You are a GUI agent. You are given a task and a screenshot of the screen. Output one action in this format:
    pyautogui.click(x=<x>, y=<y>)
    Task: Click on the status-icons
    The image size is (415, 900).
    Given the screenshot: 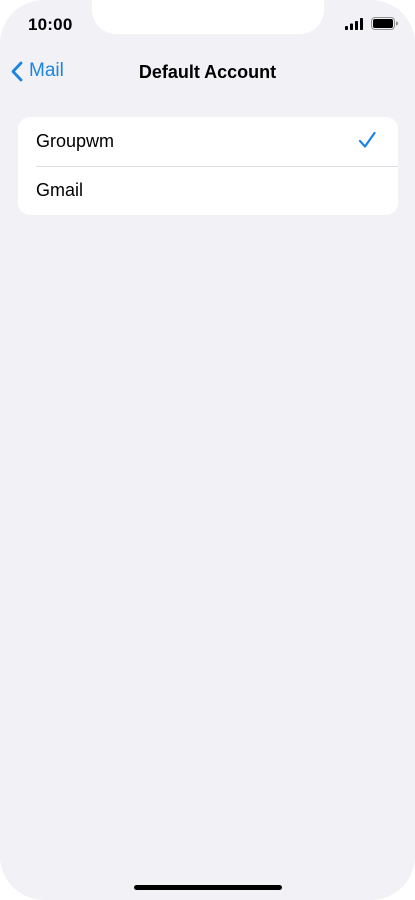 What is the action you would take?
    pyautogui.click(x=371, y=23)
    